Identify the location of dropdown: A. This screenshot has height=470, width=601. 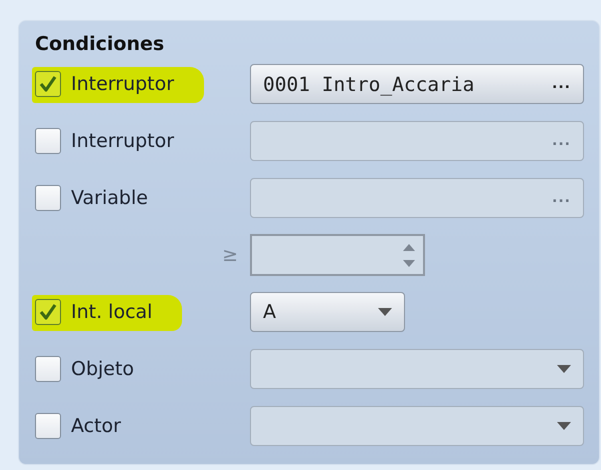
(327, 312).